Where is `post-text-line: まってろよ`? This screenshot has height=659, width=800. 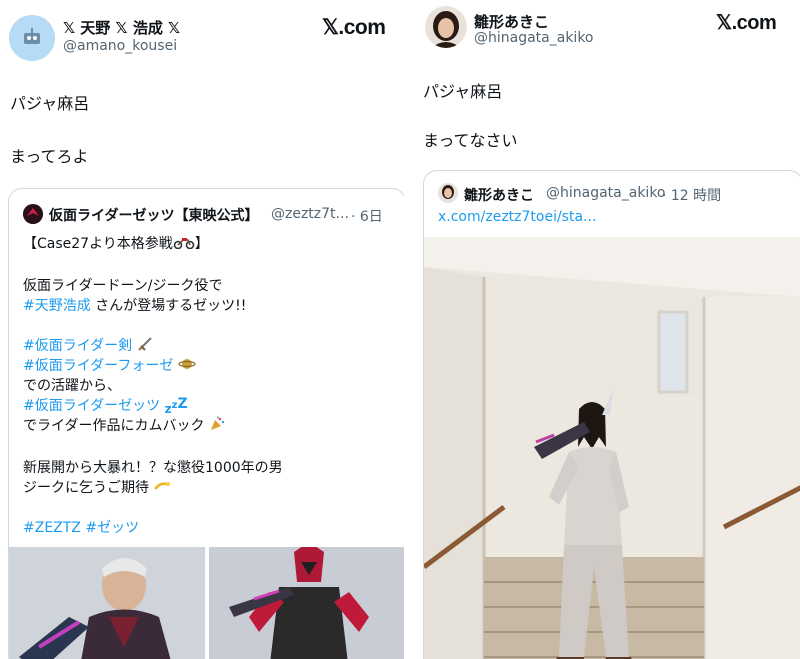 post-text-line: まってろよ is located at coordinates (49, 156).